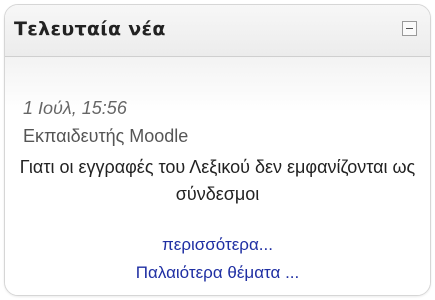 The width and height of the screenshot is (435, 300). Describe the element at coordinates (409, 28) in the screenshot. I see `collapse-icon` at that location.